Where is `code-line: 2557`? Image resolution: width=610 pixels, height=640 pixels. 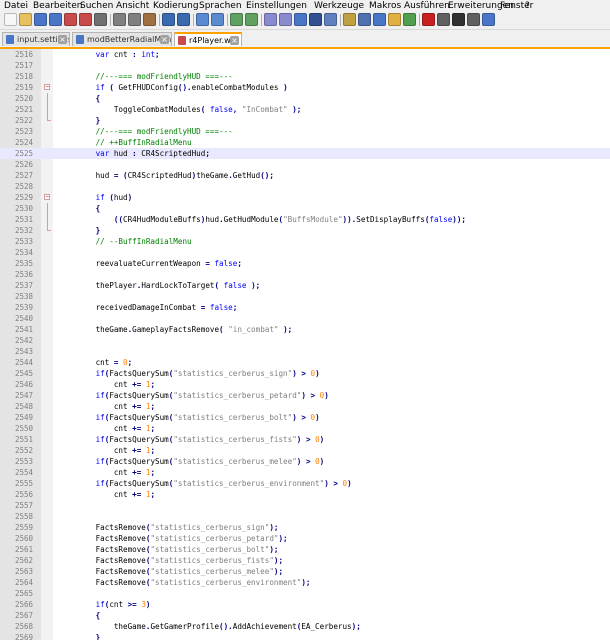 code-line: 2557 is located at coordinates (305, 505).